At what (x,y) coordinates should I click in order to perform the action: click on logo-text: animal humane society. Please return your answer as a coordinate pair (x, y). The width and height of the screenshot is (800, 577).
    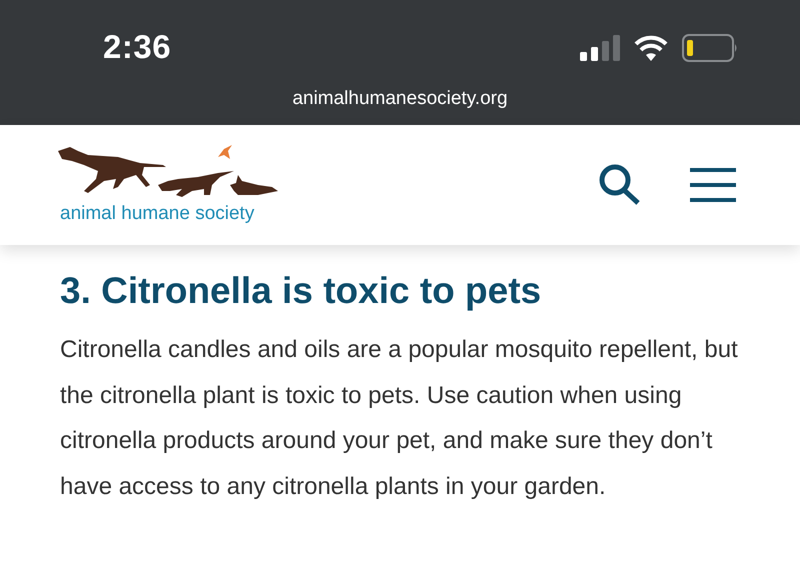
    Looking at the image, I should click on (157, 214).